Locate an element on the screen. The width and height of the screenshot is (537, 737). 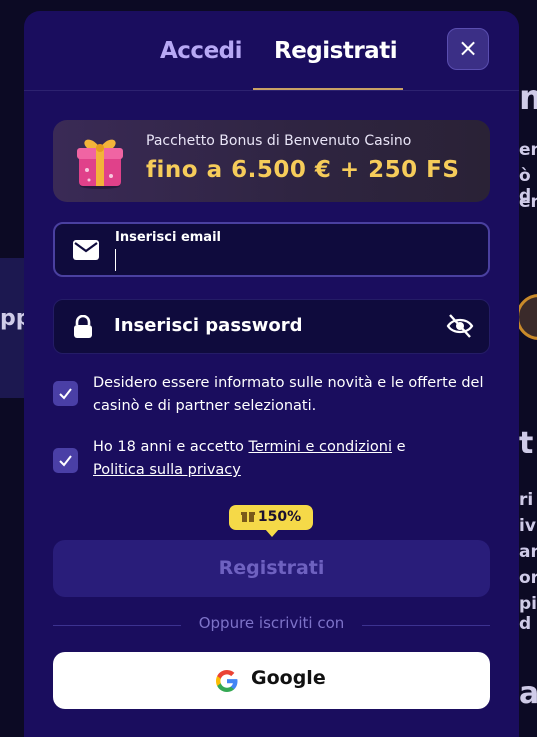
bonus-percentage-badge: 150% is located at coordinates (271, 521).